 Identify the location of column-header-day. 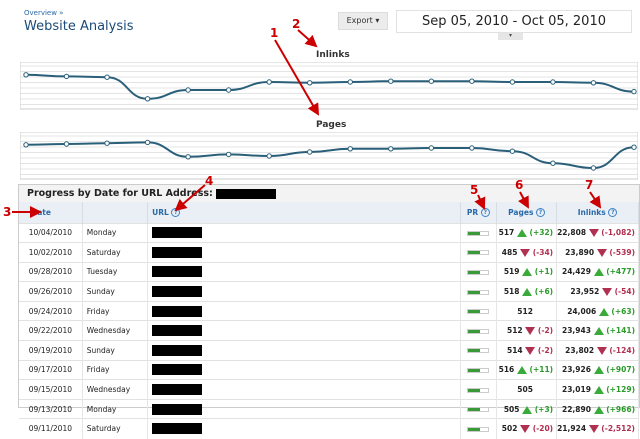
(115, 212).